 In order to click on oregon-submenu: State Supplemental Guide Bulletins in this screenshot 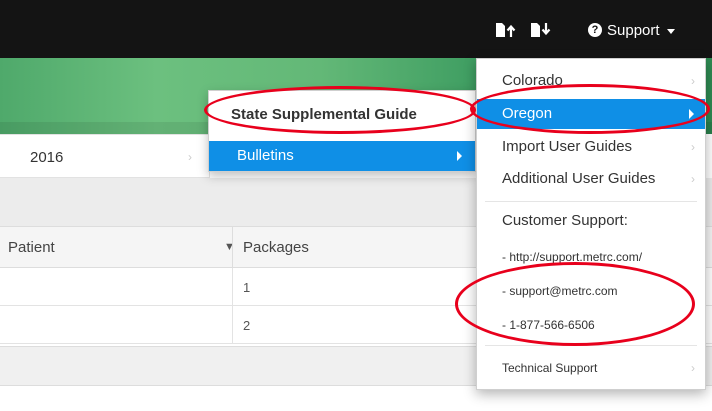, I will do `click(342, 131)`.